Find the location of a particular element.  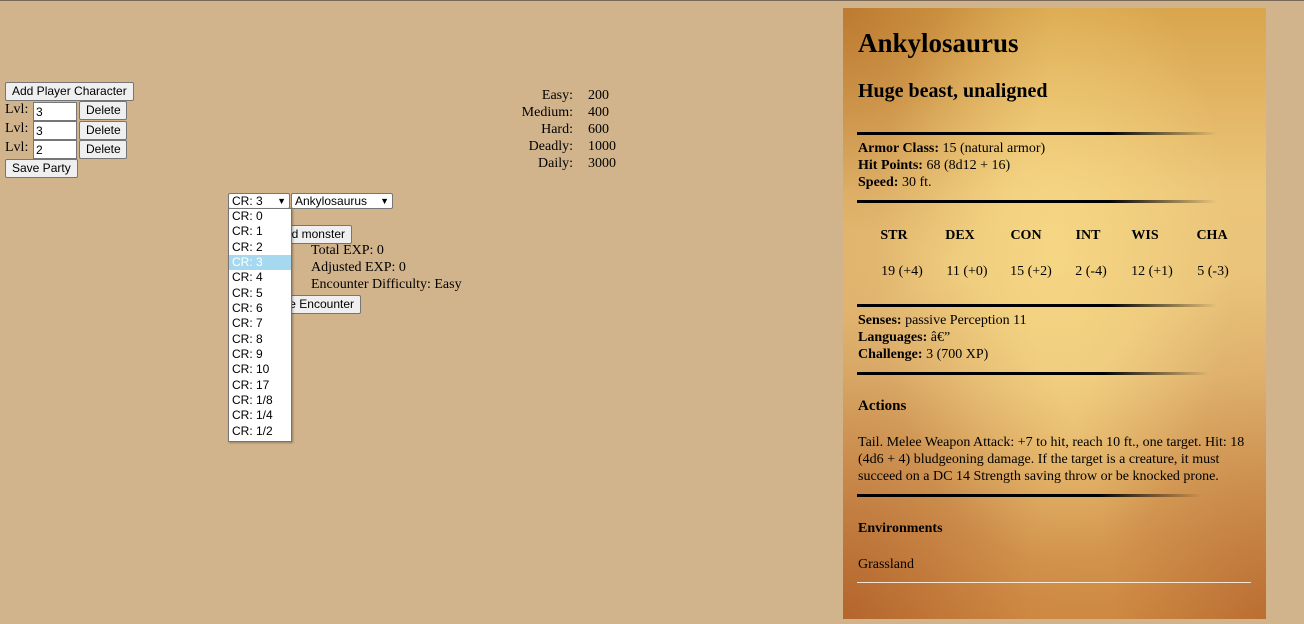

cr-option-selected: CR: 3 is located at coordinates (260, 263).